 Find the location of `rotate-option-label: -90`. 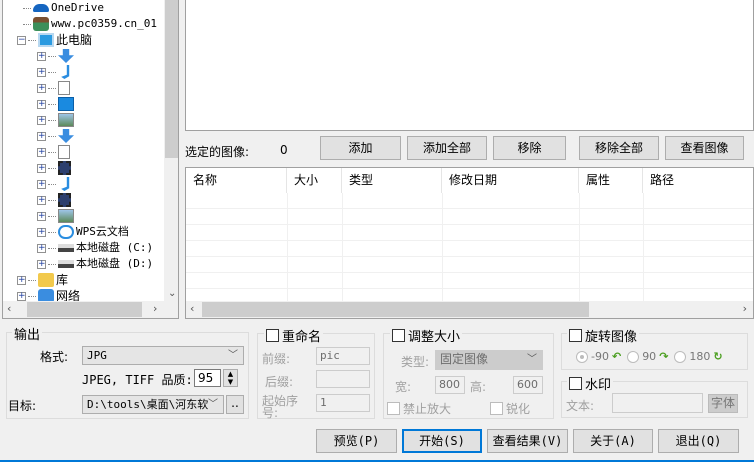

rotate-option-label: -90 is located at coordinates (600, 356).